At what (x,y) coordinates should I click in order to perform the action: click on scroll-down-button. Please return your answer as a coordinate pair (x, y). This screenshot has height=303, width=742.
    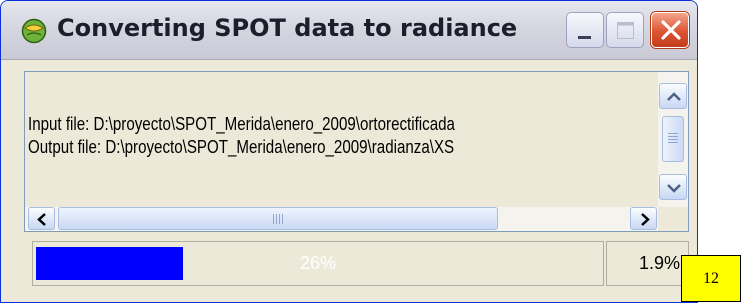
    Looking at the image, I should click on (673, 187).